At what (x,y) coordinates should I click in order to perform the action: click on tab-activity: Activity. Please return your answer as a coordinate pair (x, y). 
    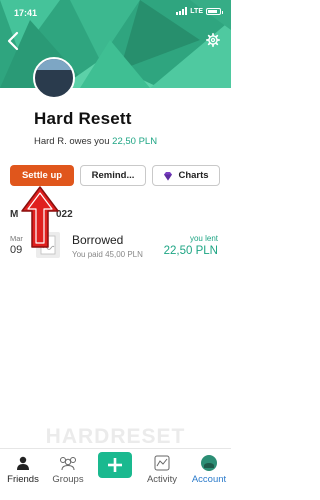
    Looking at the image, I should click on (162, 470).